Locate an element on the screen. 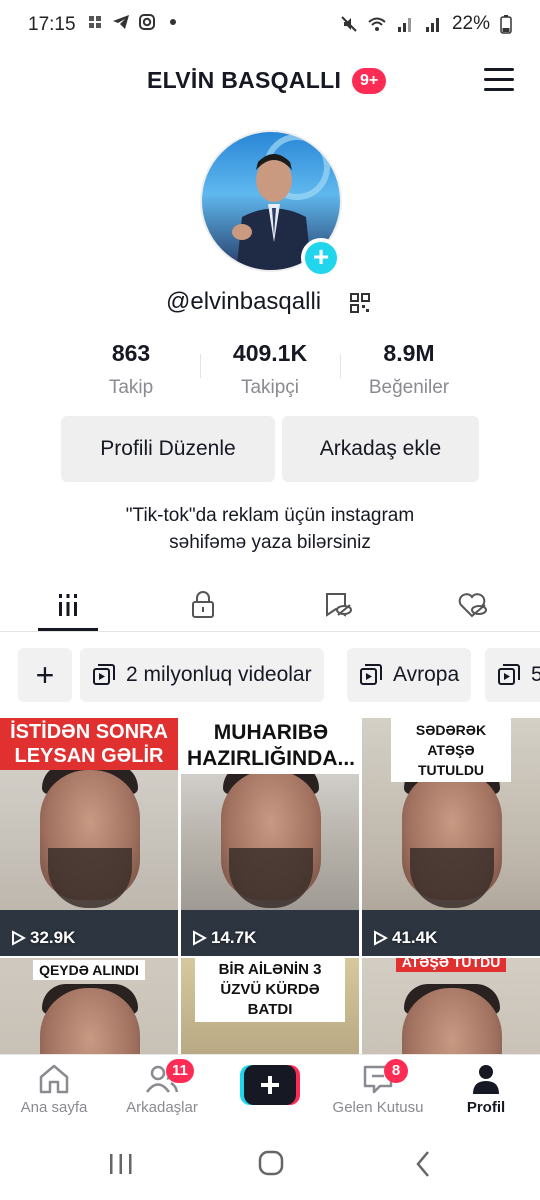  video-thumbnail: BİR AİLƏNİN 3 ÜZVÜ KÜRDƏ BATDI is located at coordinates (270, 1006).